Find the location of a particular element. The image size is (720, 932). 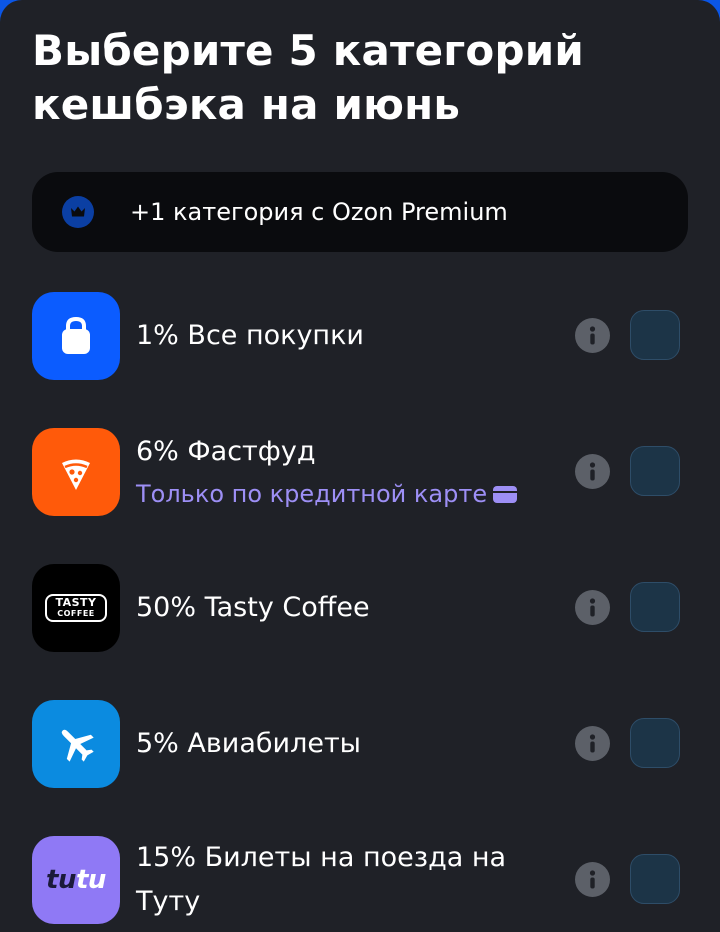

screen-corner-left is located at coordinates (11, 11).